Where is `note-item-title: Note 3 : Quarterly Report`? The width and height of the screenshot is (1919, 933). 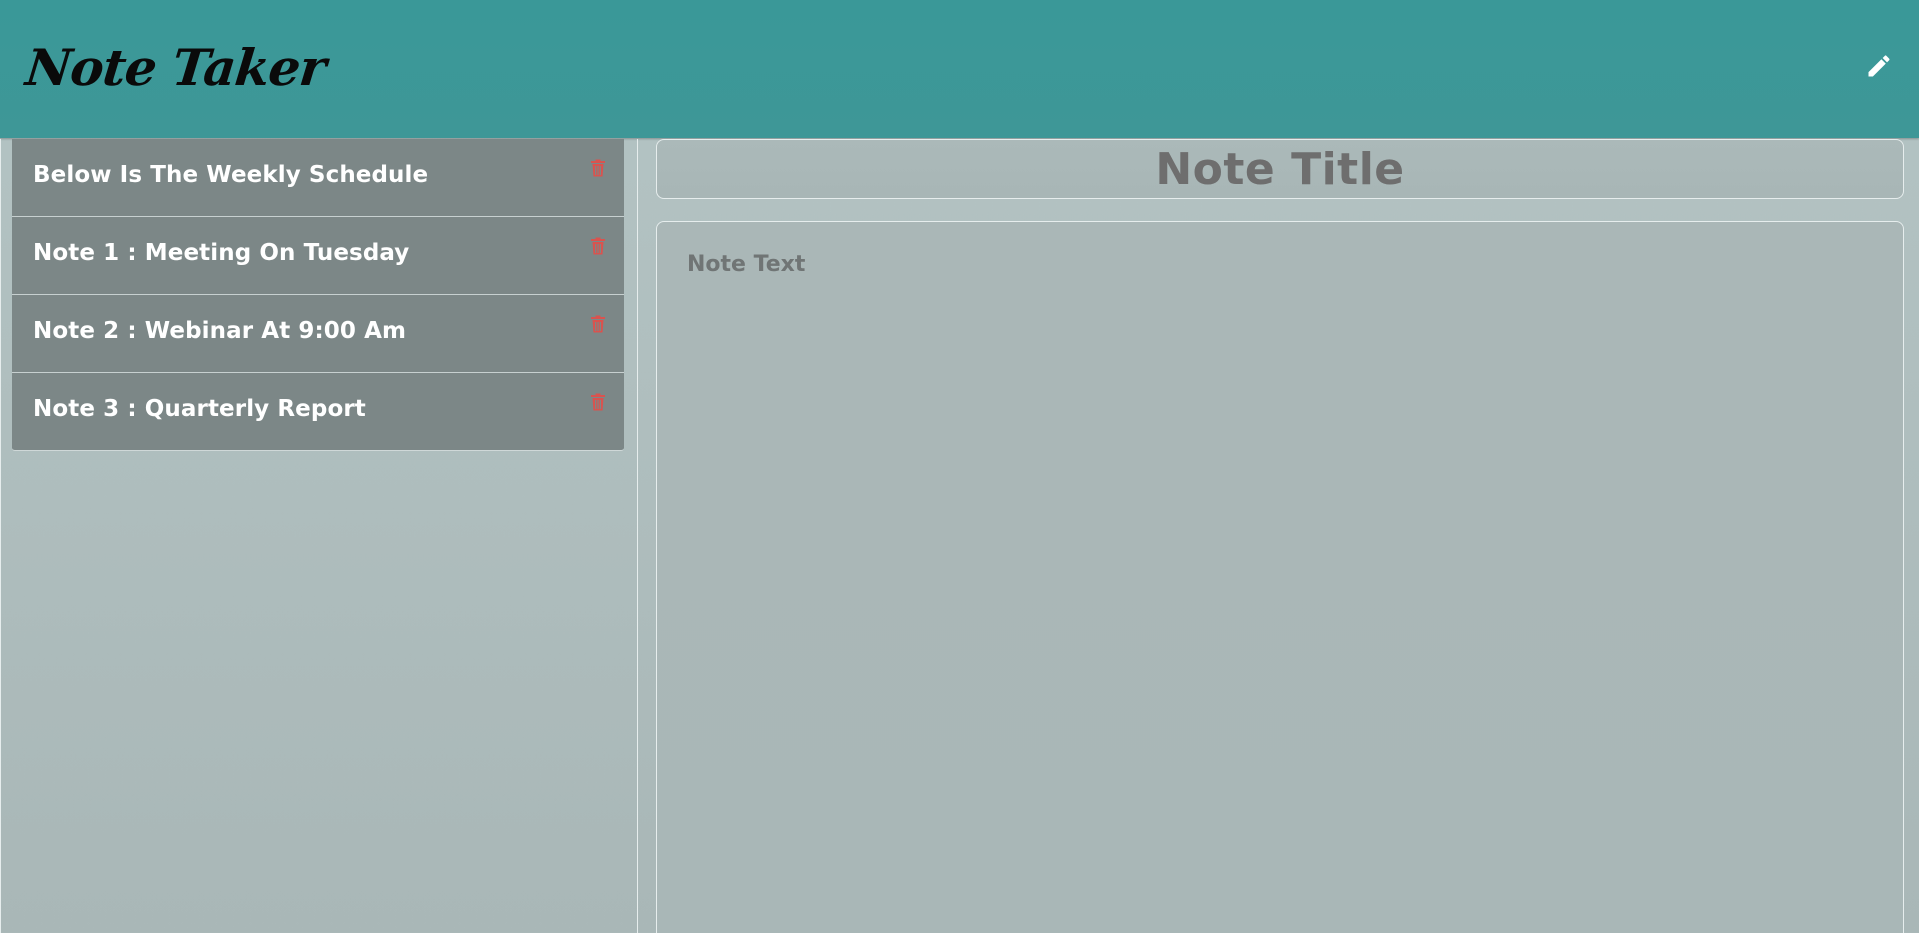 note-item-title: Note 3 : Quarterly Report is located at coordinates (199, 409).